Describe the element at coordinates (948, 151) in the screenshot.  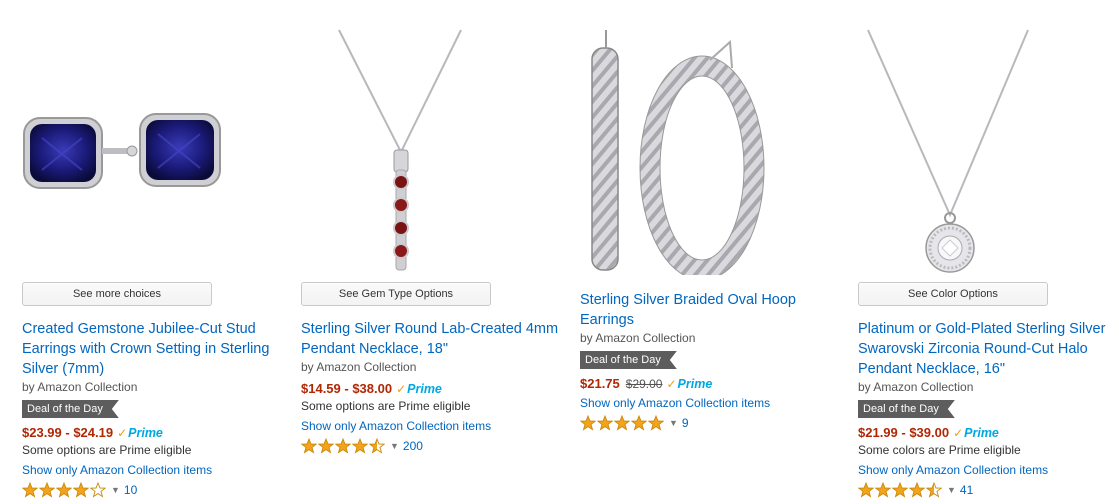
I see `halo-pendant-necklace-image` at that location.